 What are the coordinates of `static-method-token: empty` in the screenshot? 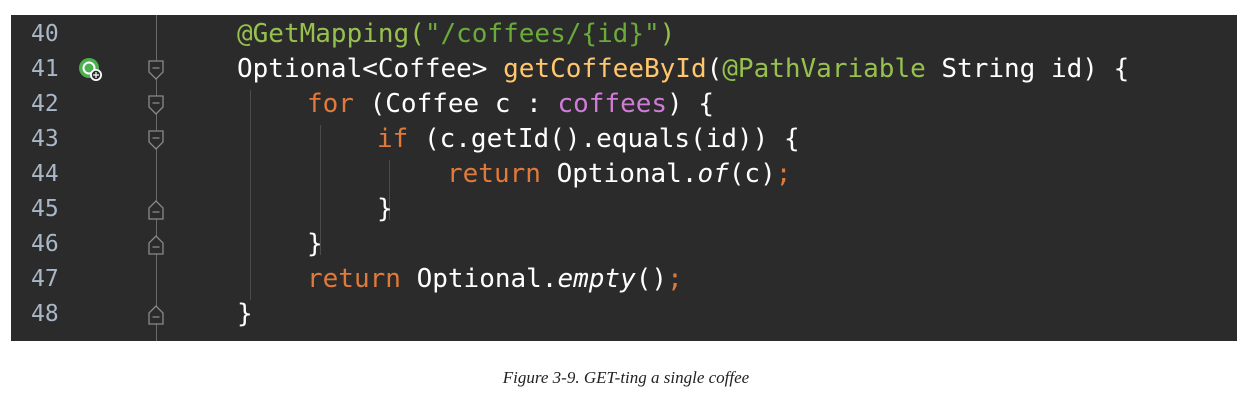 It's located at (596, 279).